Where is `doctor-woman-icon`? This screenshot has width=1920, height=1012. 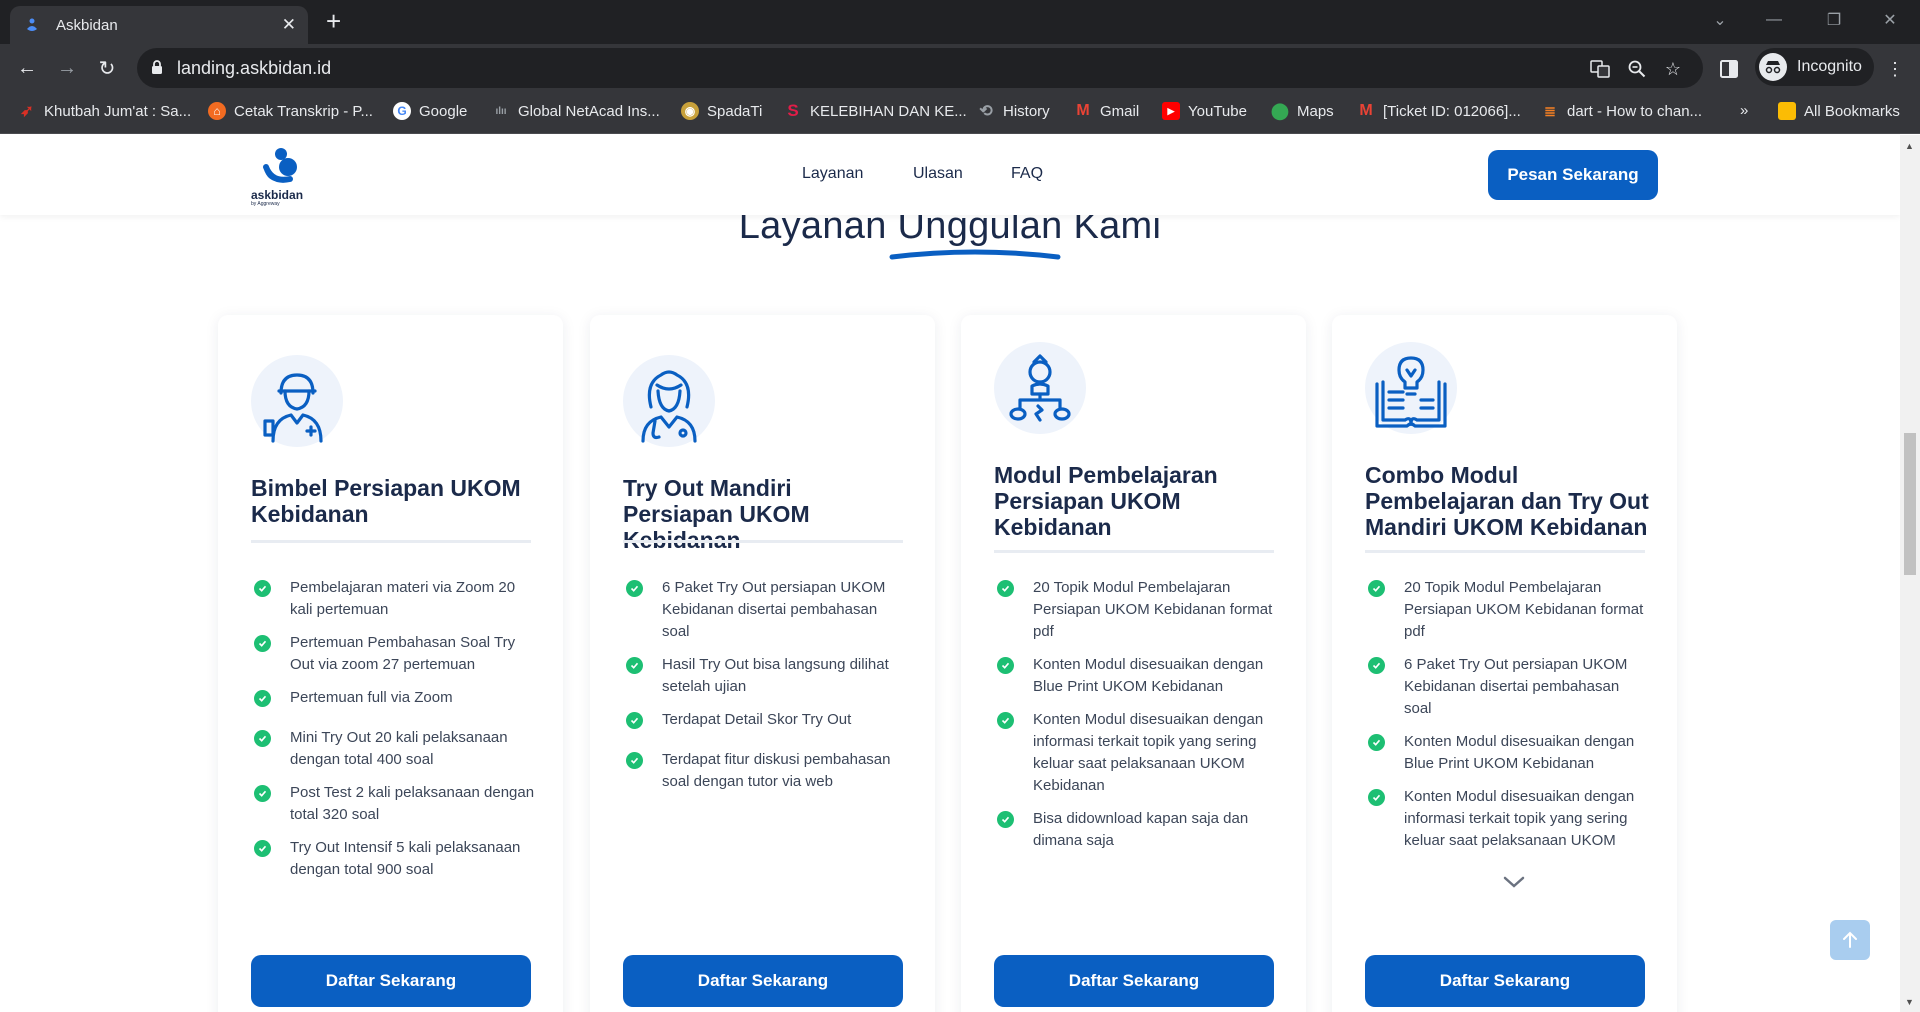
doctor-woman-icon is located at coordinates (669, 401).